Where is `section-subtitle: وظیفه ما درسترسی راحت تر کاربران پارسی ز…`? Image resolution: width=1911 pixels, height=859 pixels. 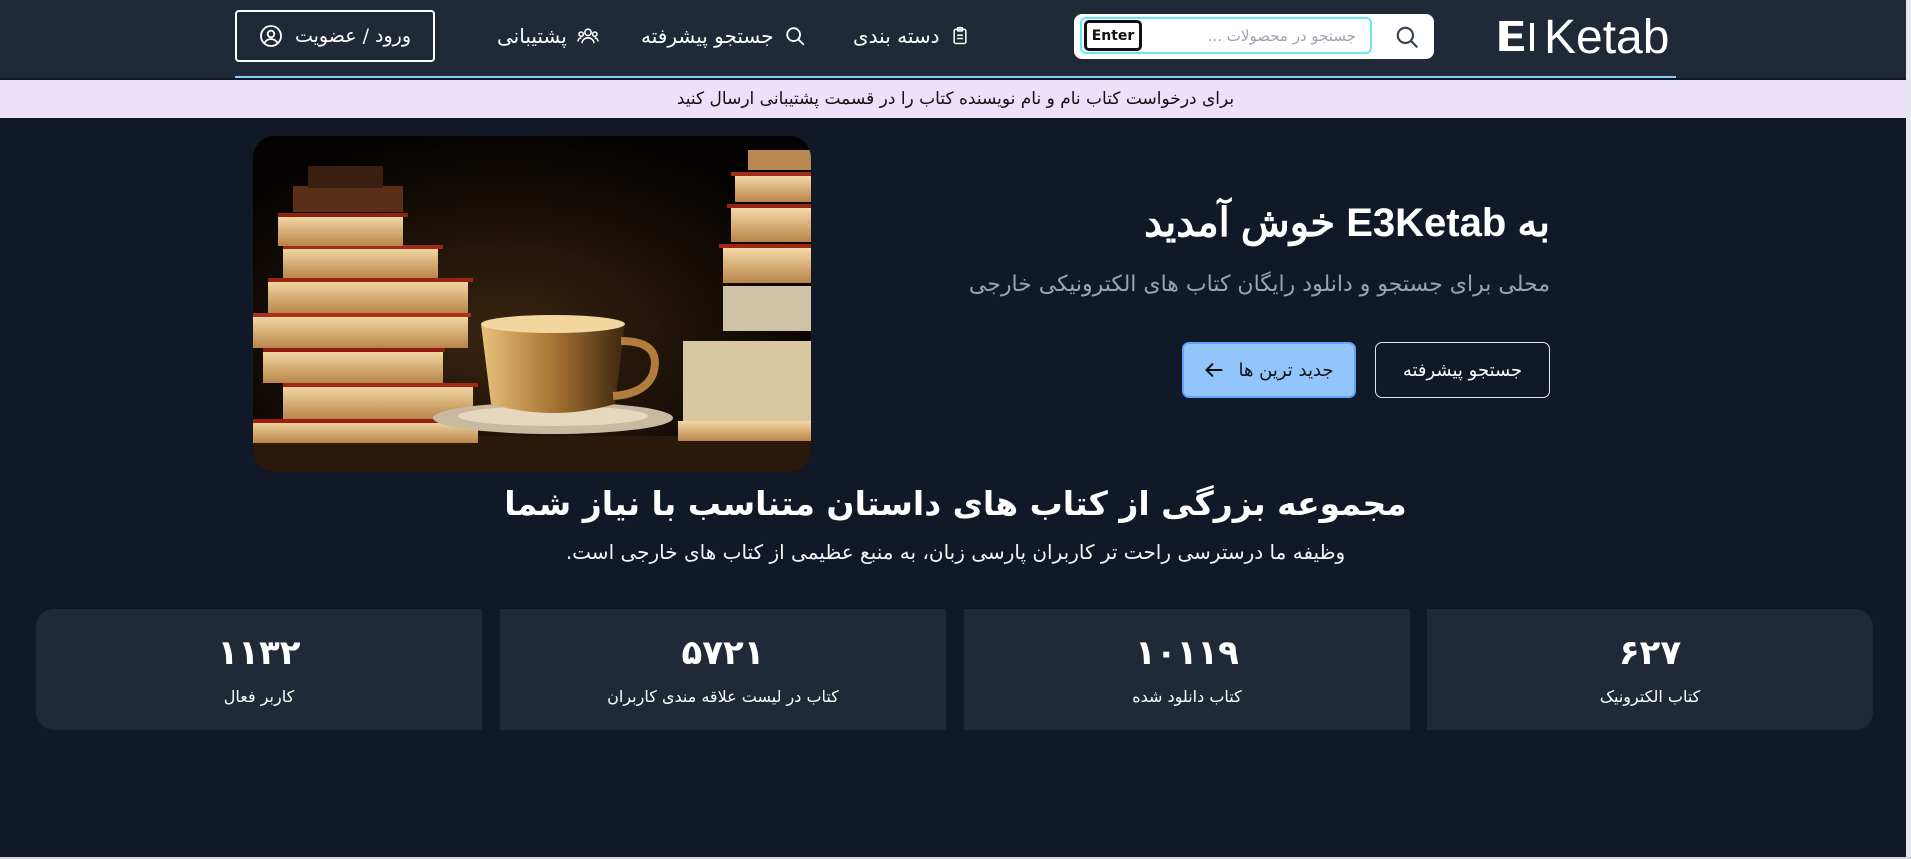
section-subtitle: وظیفه ما درسترسی راحت تر کاربران پارسی ز… is located at coordinates (955, 552).